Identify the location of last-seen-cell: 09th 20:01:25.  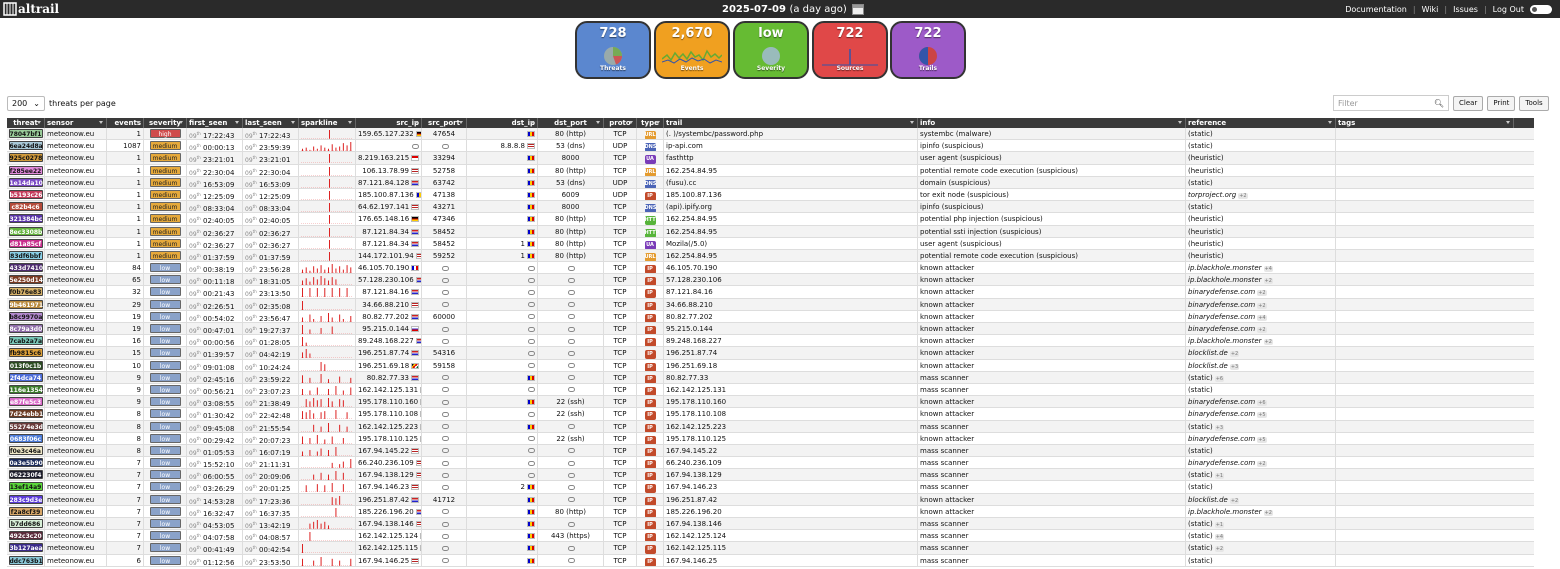
(271, 487).